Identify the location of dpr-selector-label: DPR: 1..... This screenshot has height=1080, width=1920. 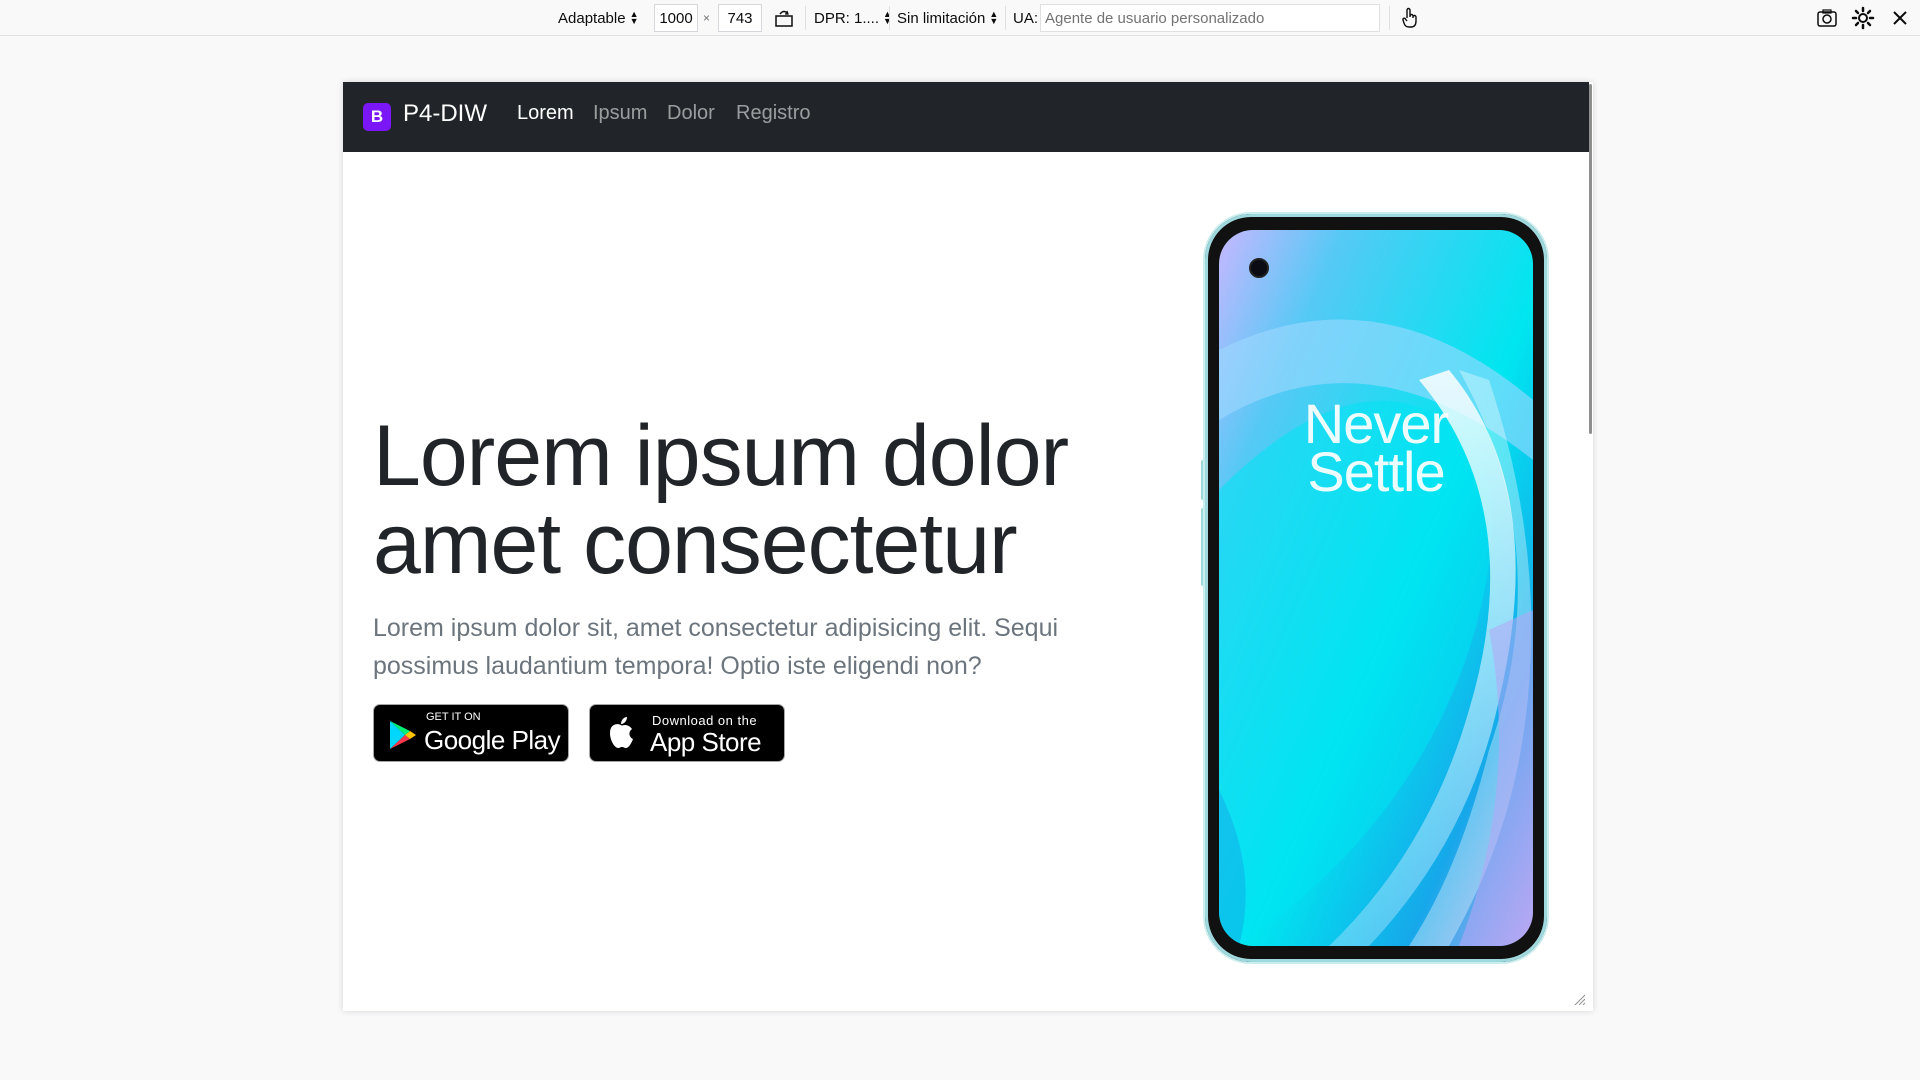
(847, 18).